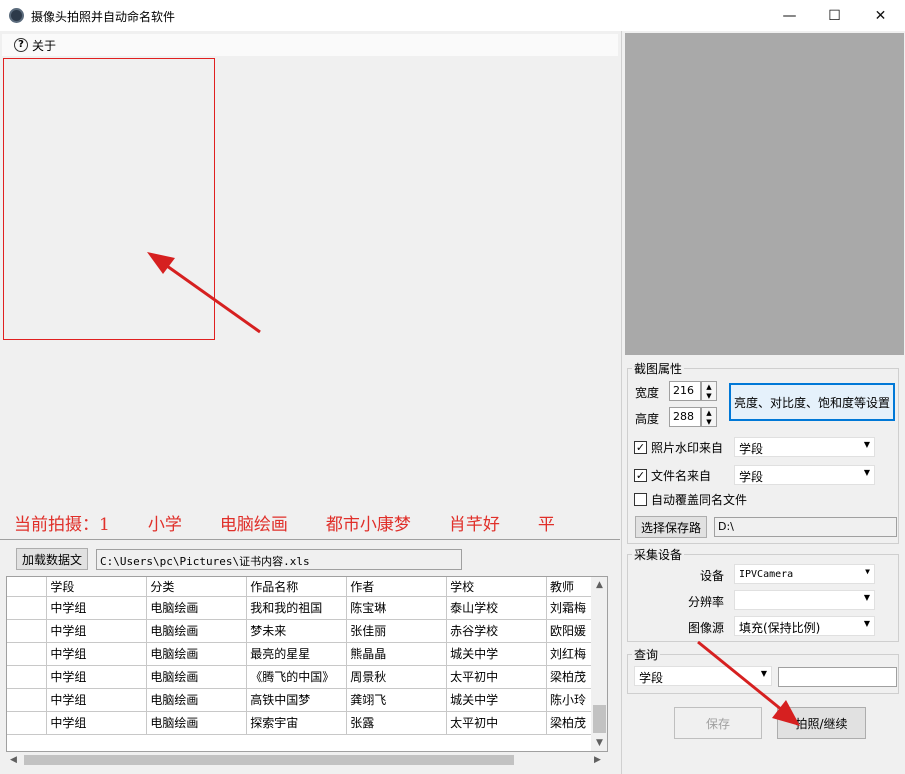  I want to click on menu-item-about: 关于, so click(44, 45).